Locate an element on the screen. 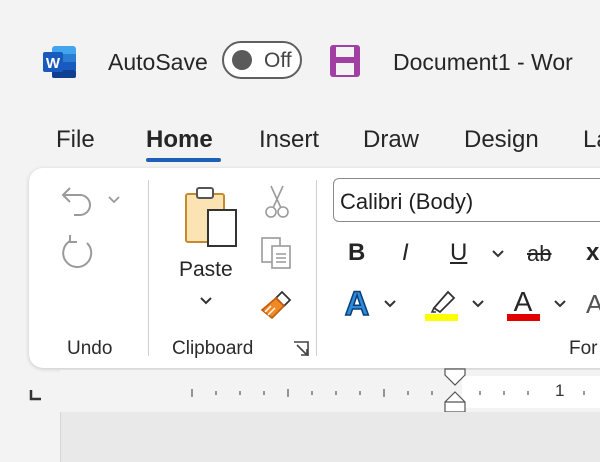 Image resolution: width=600 pixels, height=462 pixels. font-name-value: Calibri (Body) is located at coordinates (407, 201).